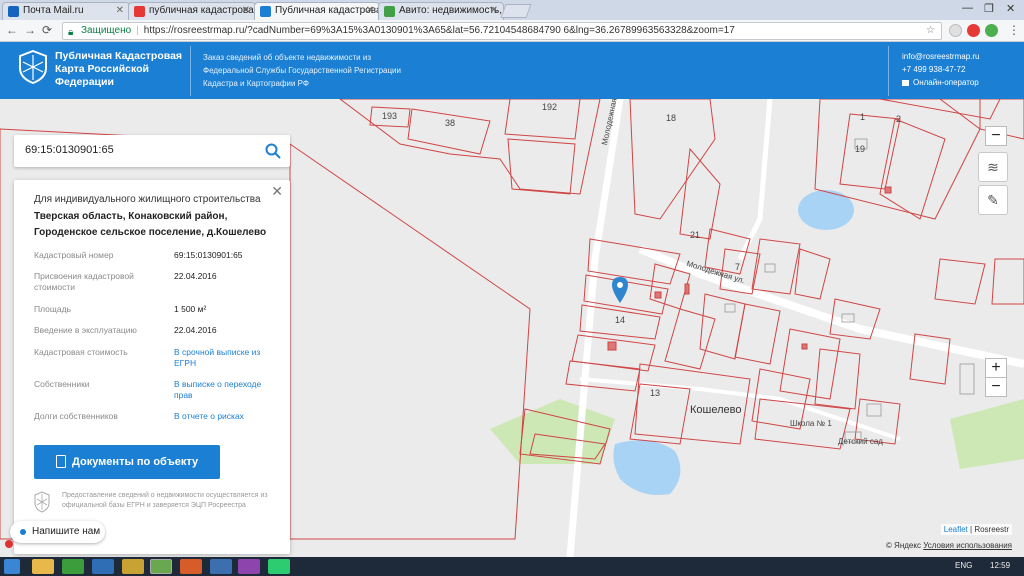  Describe the element at coordinates (30, 30) in the screenshot. I see `forward-icon: →` at that location.